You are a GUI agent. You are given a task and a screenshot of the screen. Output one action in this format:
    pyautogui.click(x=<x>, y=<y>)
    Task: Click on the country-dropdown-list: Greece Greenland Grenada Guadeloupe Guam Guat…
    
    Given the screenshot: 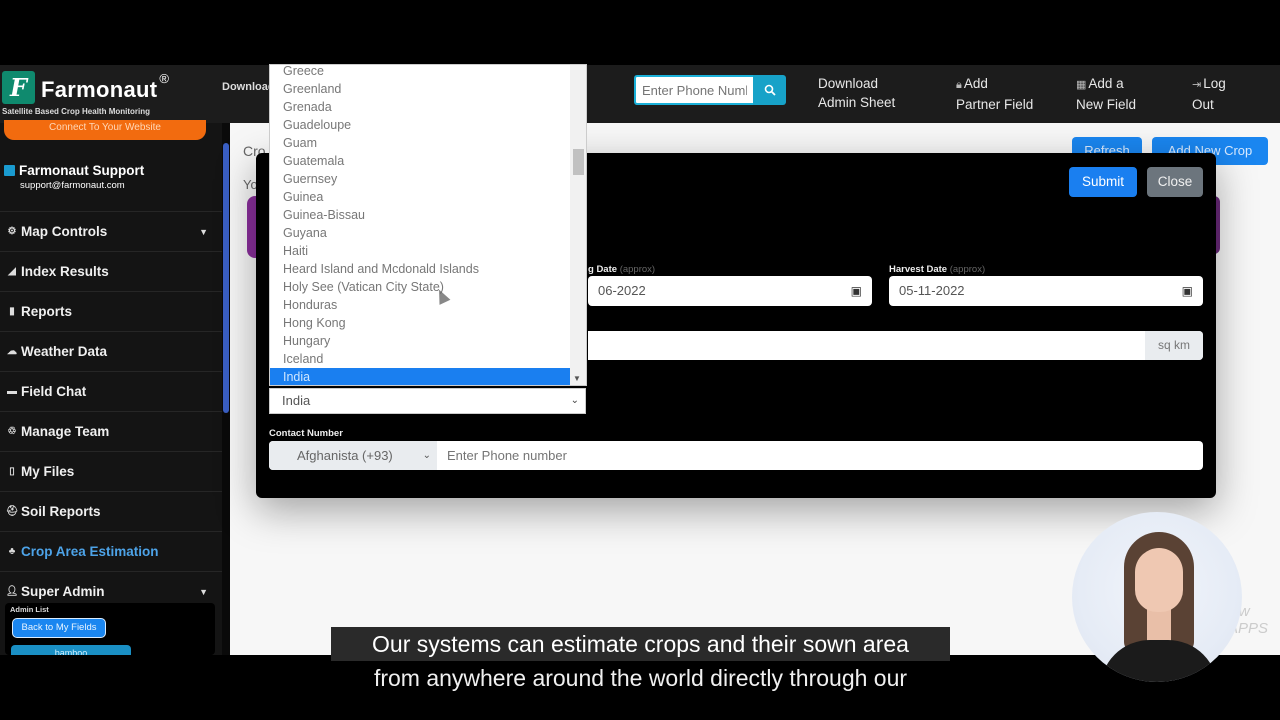 What is the action you would take?
    pyautogui.click(x=428, y=225)
    